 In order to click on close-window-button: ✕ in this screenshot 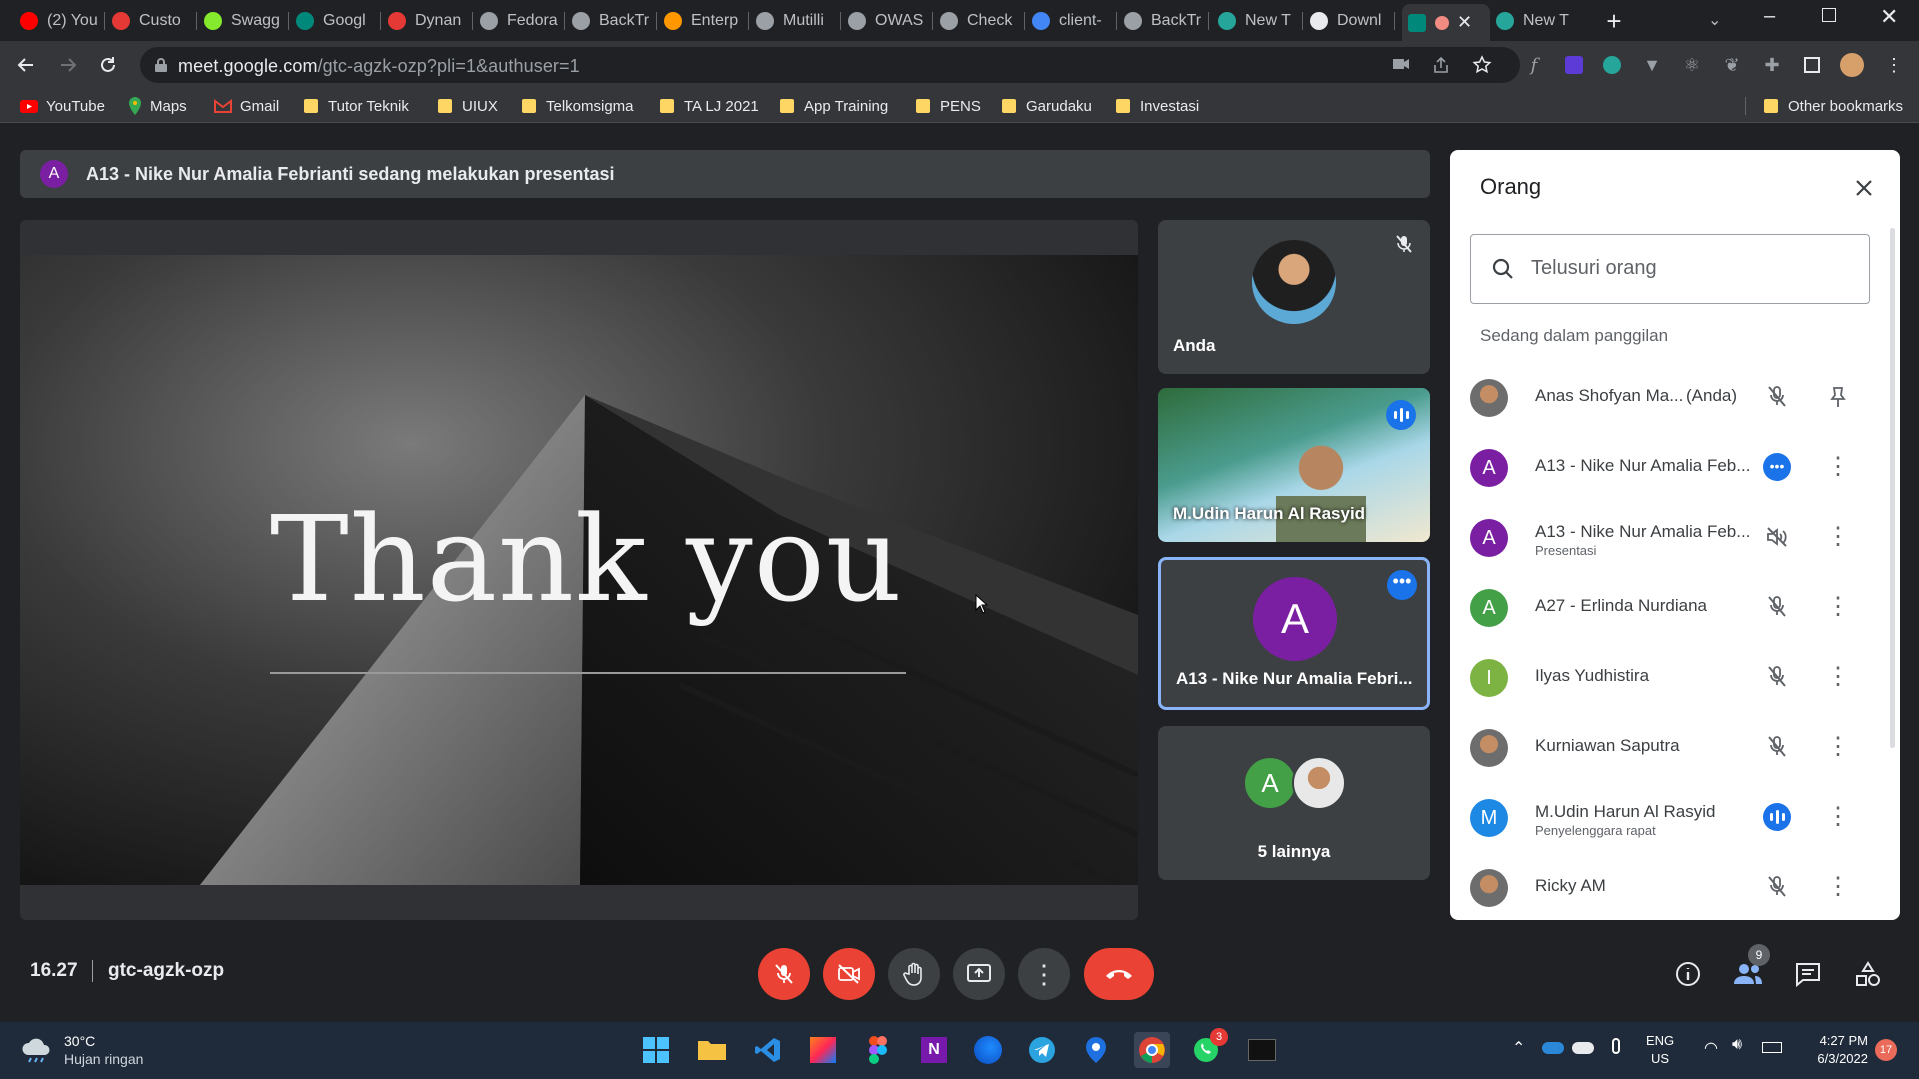, I will do `click(1889, 17)`.